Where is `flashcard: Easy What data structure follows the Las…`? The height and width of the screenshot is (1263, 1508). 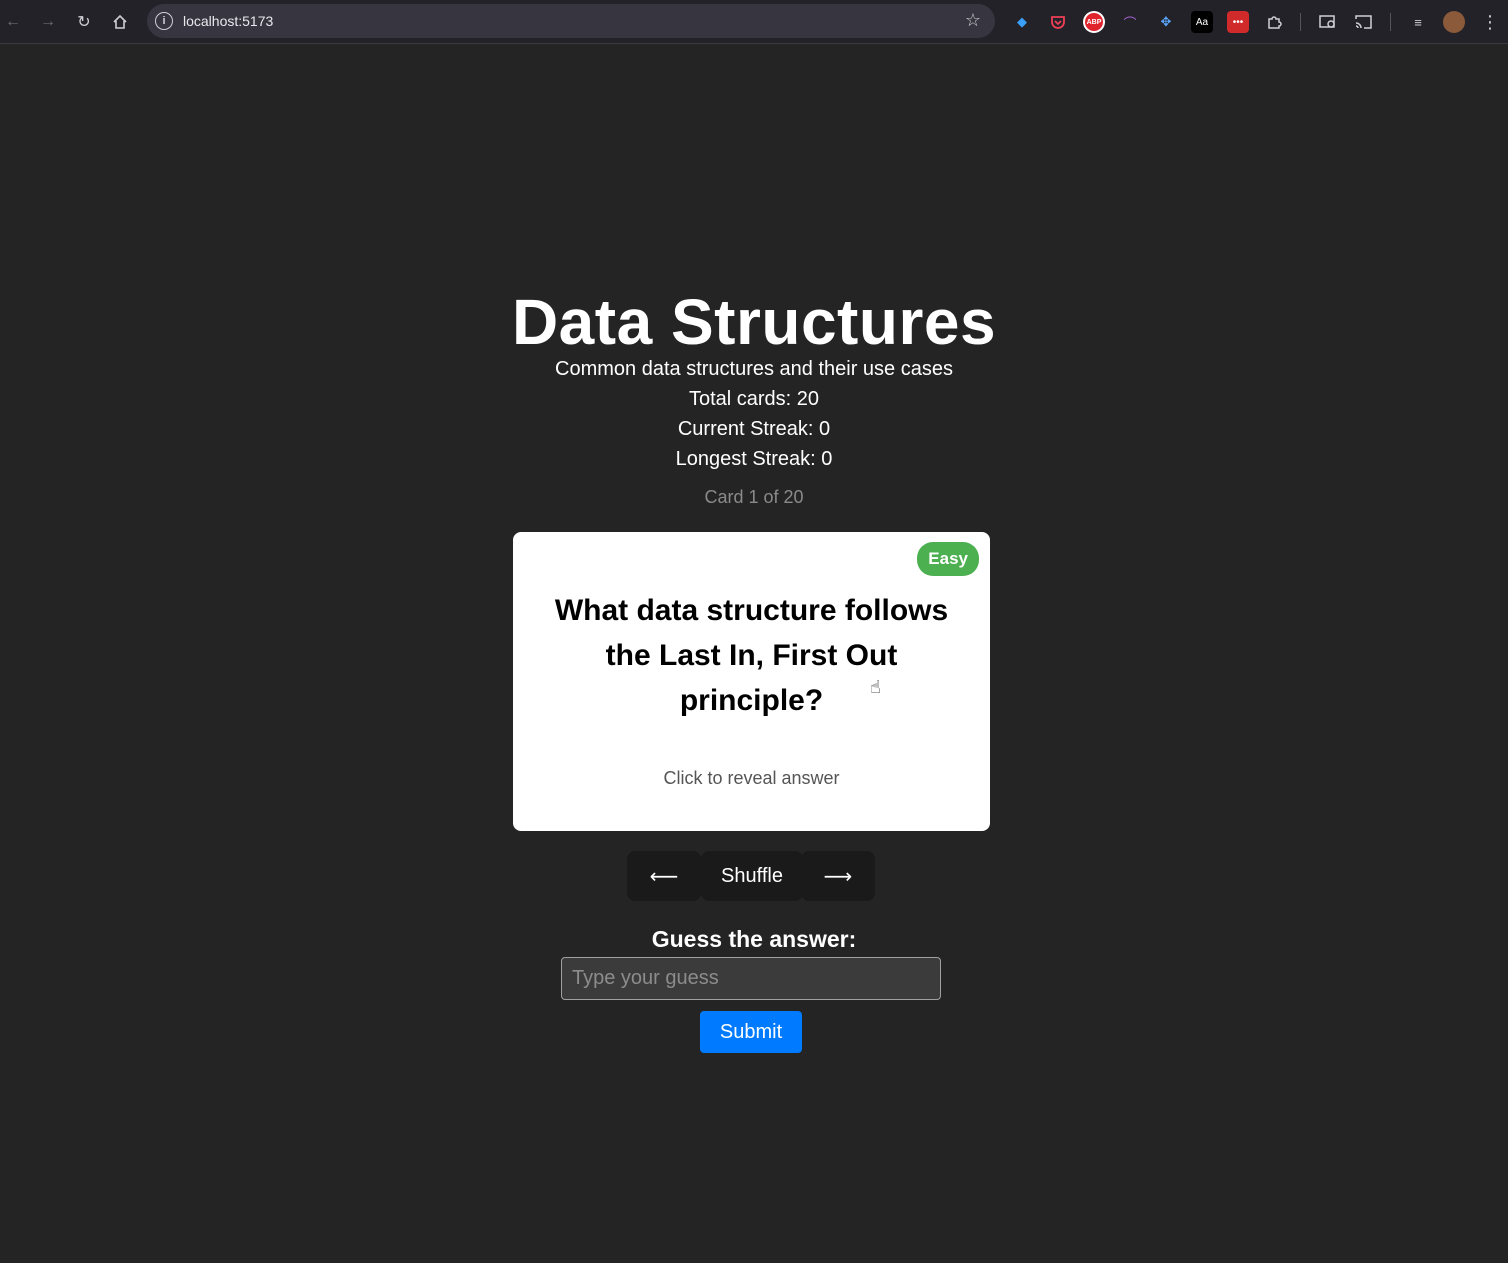
flashcard: Easy What data structure follows the Las… is located at coordinates (751, 681).